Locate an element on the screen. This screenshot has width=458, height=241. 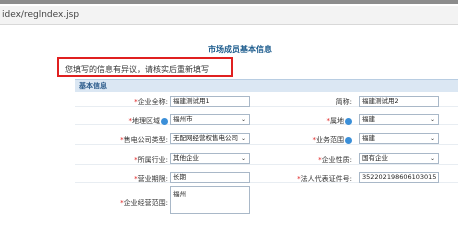
industry-select-value: 其他企业 is located at coordinates (186, 158).